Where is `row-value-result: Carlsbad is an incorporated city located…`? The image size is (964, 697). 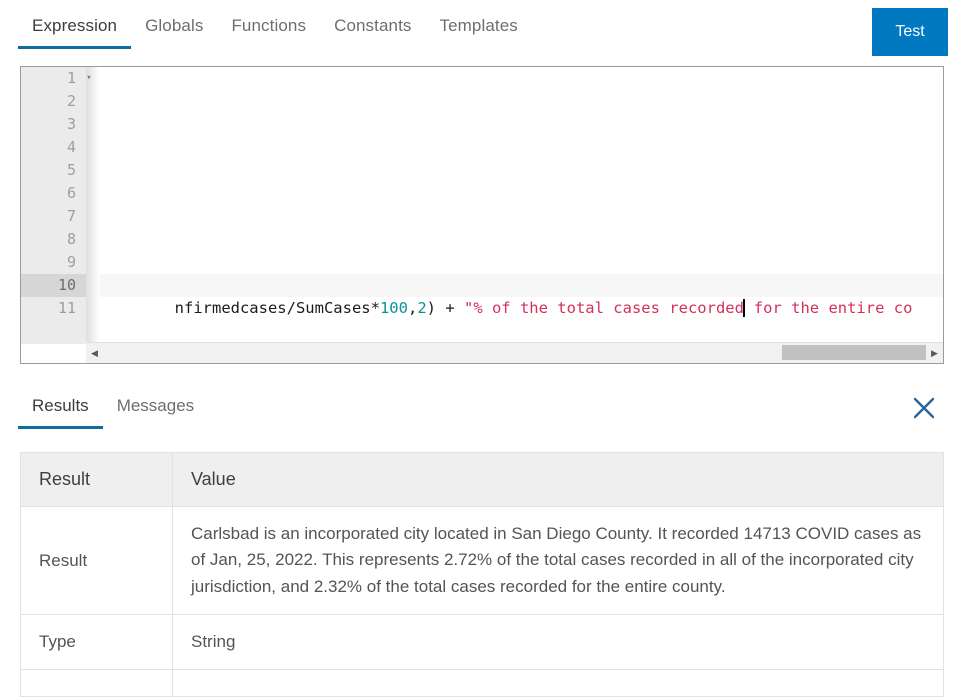
row-value-result: Carlsbad is an incorporated city located… is located at coordinates (558, 560).